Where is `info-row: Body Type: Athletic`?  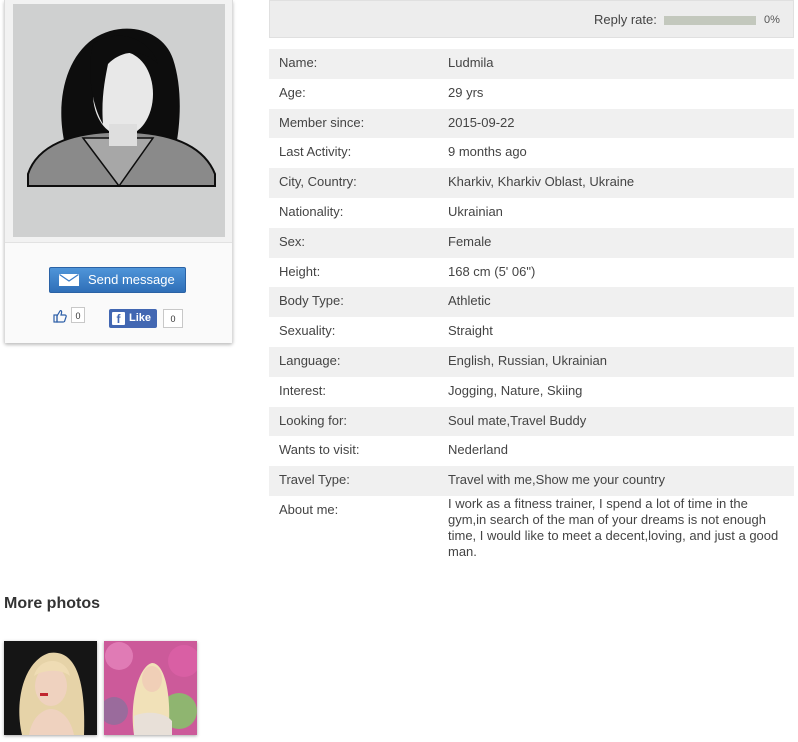 info-row: Body Type: Athletic is located at coordinates (531, 302).